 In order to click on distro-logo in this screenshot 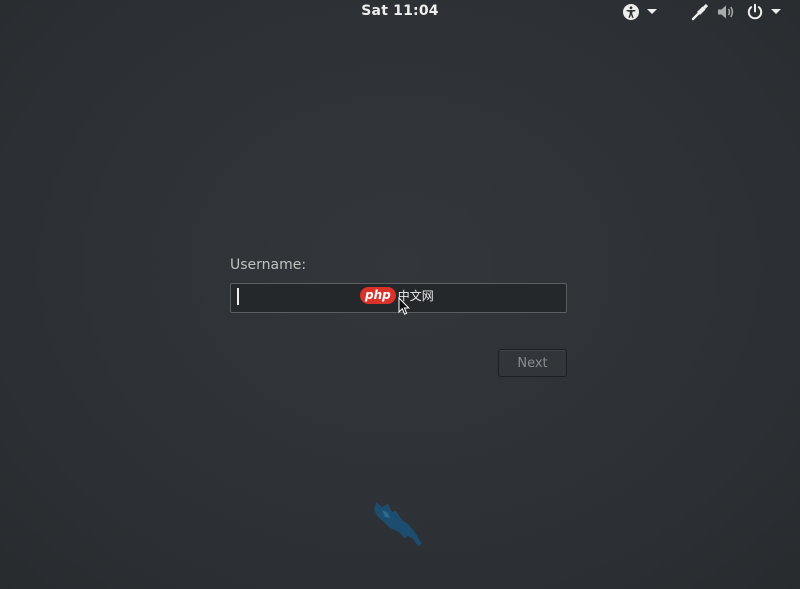, I will do `click(398, 526)`.